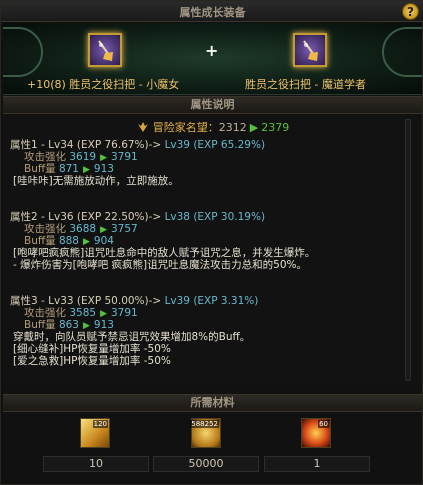 The width and height of the screenshot is (423, 485). I want to click on fame-to: 2379, so click(275, 127).